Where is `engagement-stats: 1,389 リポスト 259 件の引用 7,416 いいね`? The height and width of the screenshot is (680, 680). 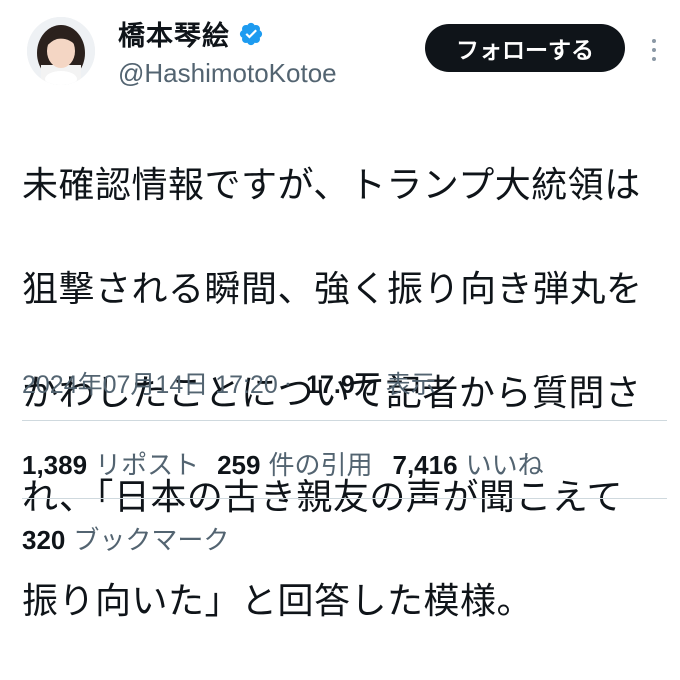
engagement-stats: 1,389 リポスト 259 件の引用 7,416 いいね is located at coordinates (283, 463).